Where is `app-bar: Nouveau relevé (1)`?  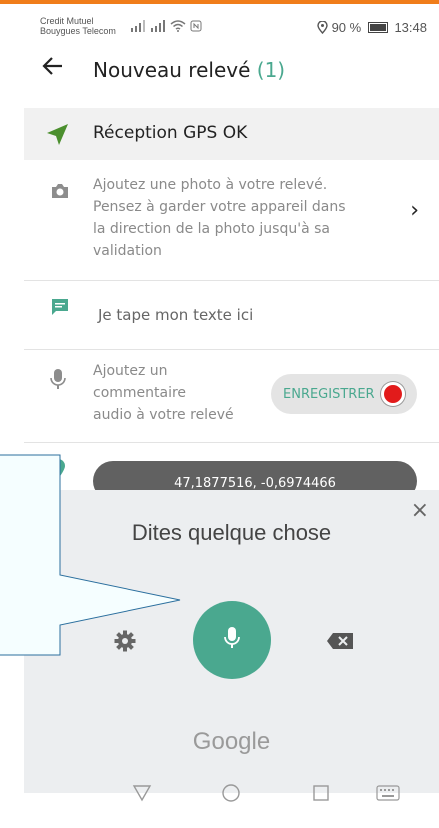
app-bar: Nouveau relevé (1) is located at coordinates (219, 73).